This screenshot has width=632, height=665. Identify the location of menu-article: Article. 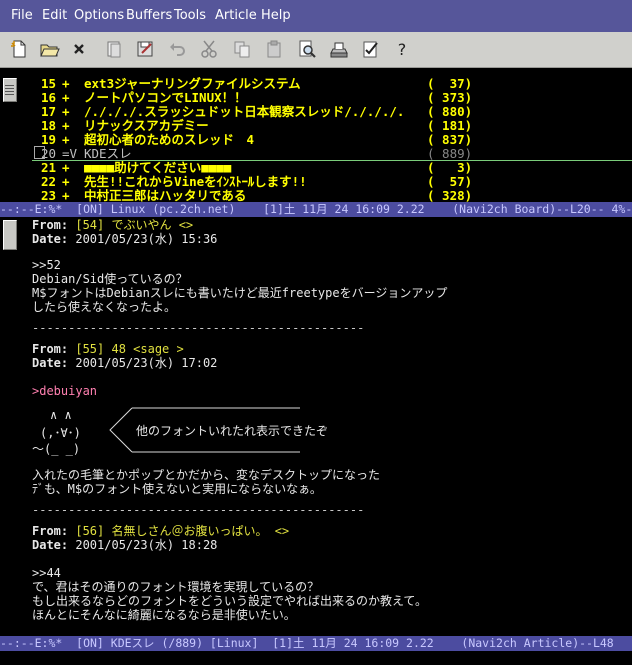
(236, 15).